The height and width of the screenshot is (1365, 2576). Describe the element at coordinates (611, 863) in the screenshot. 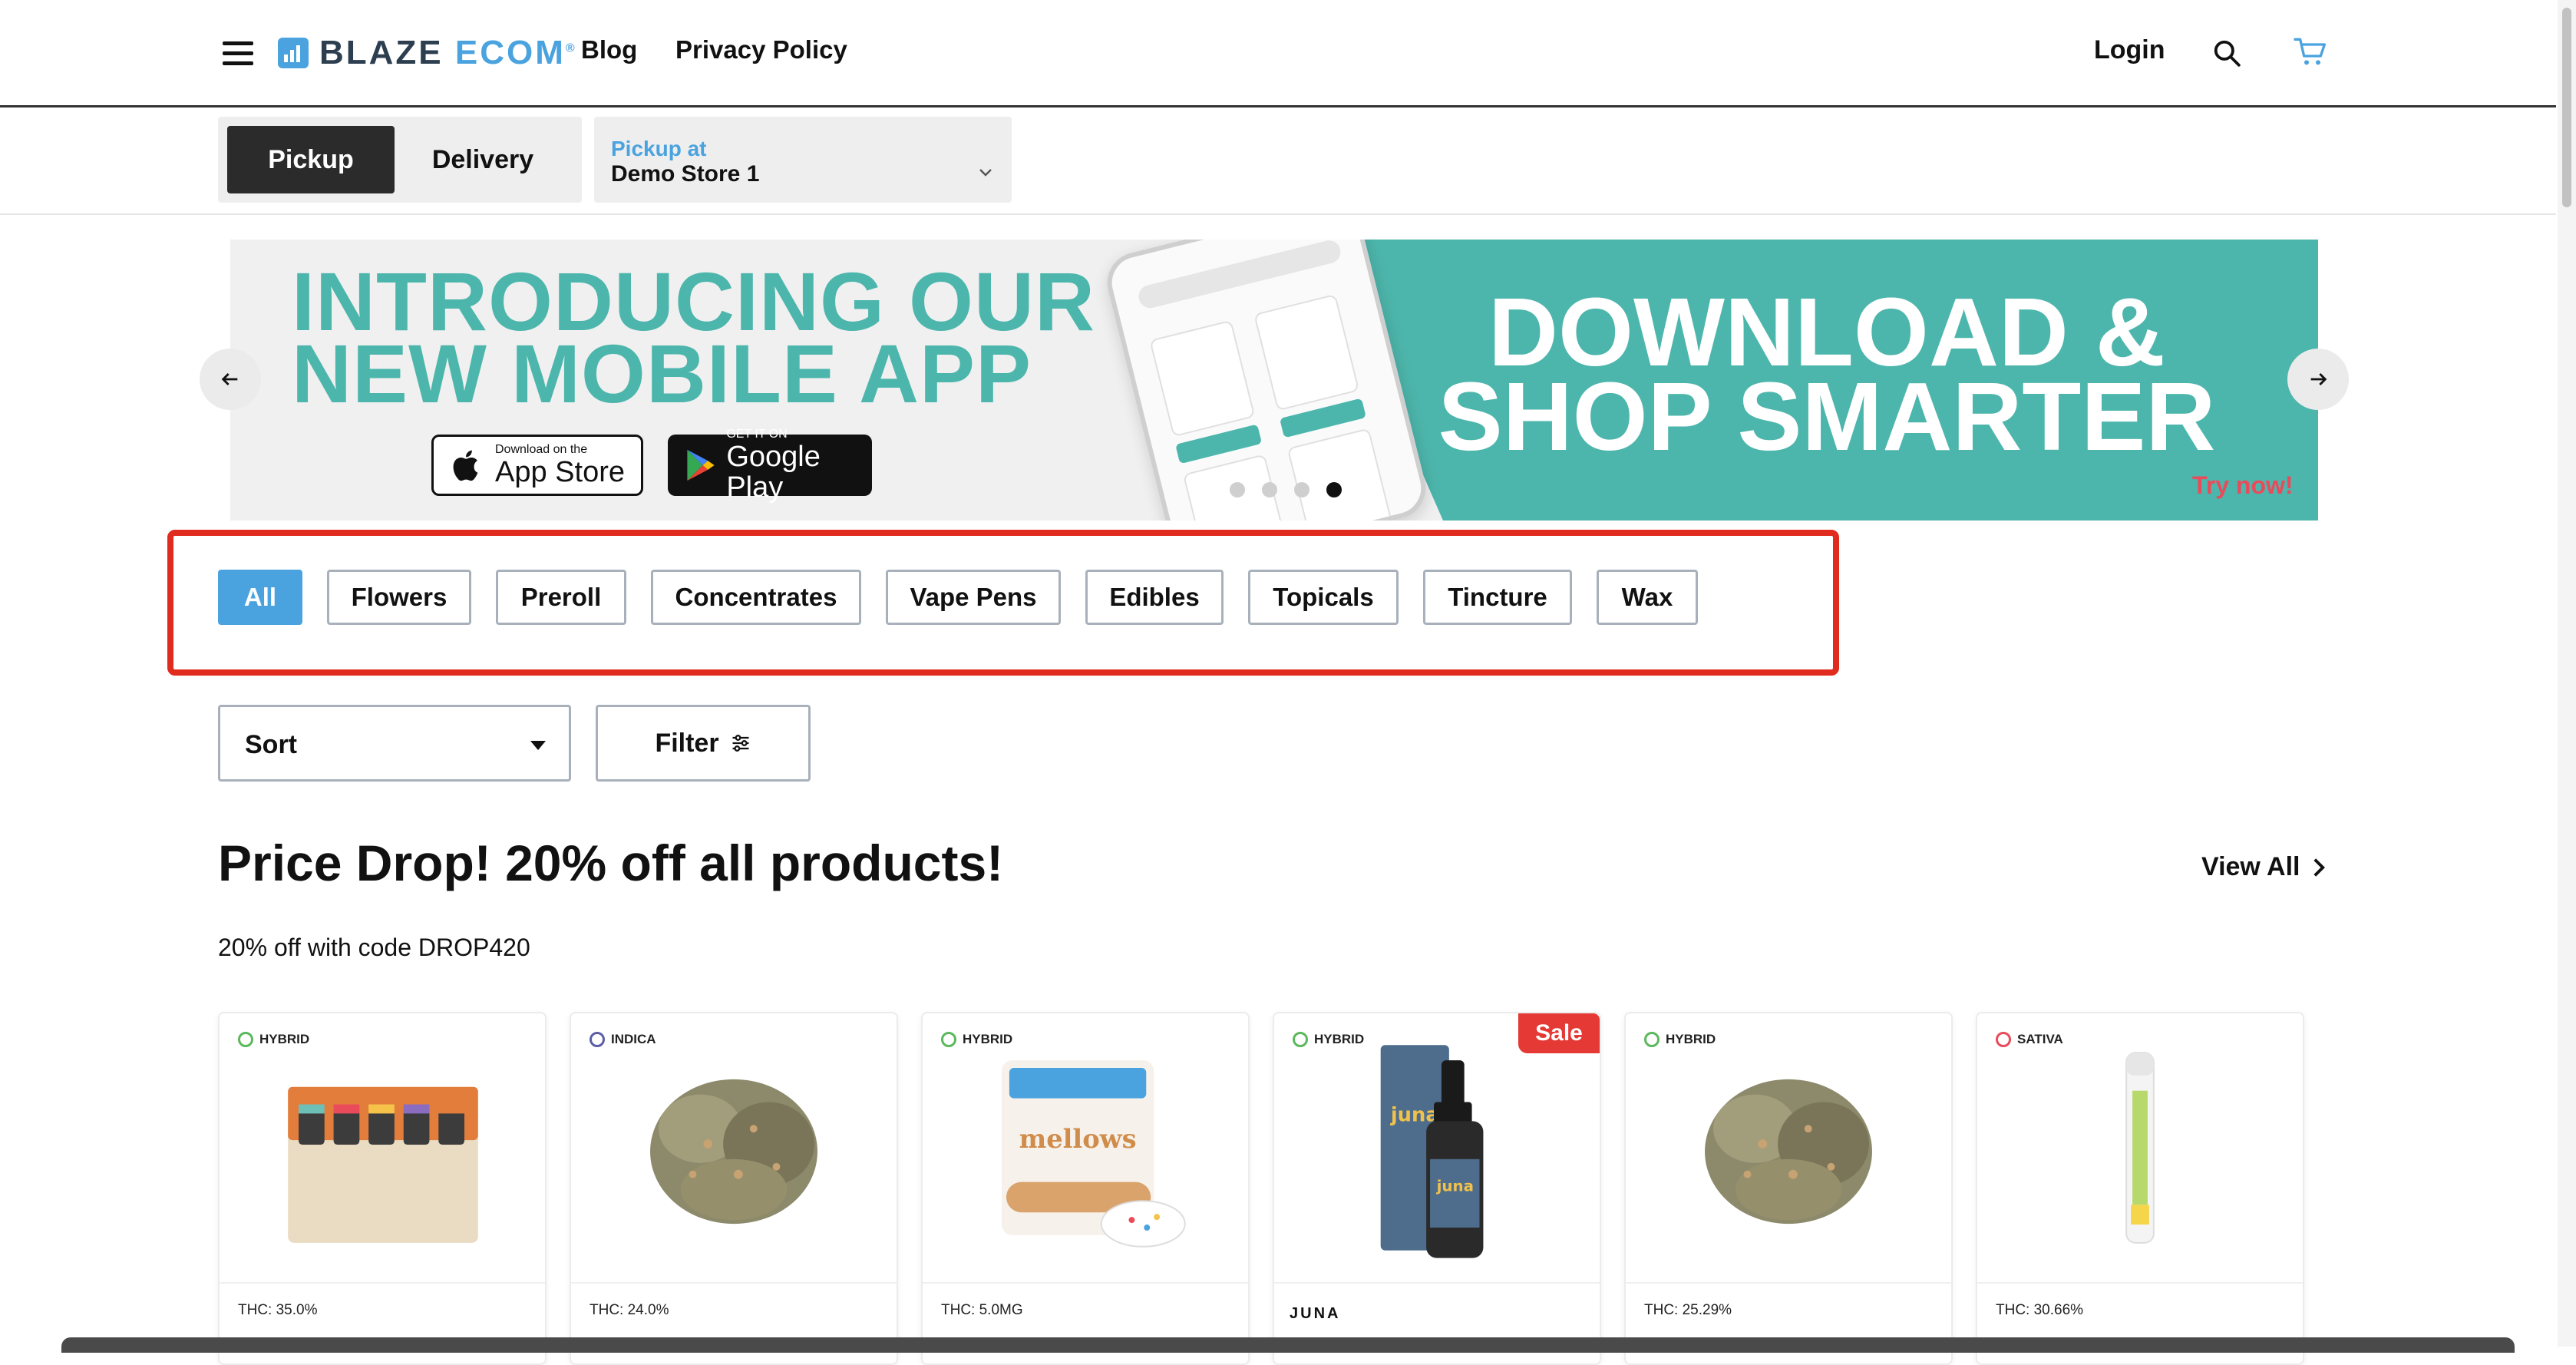

I see `section-title: Price Drop! 20% off all products!` at that location.